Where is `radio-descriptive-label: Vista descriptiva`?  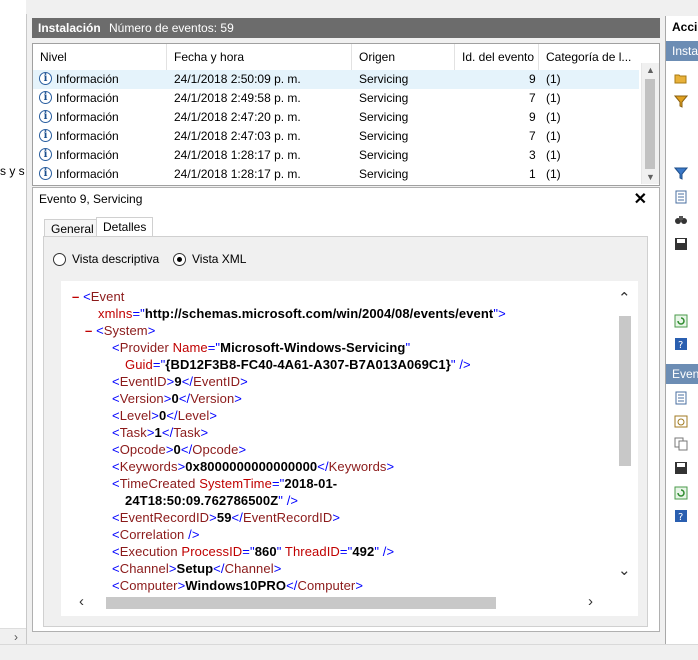 radio-descriptive-label: Vista descriptiva is located at coordinates (115, 259).